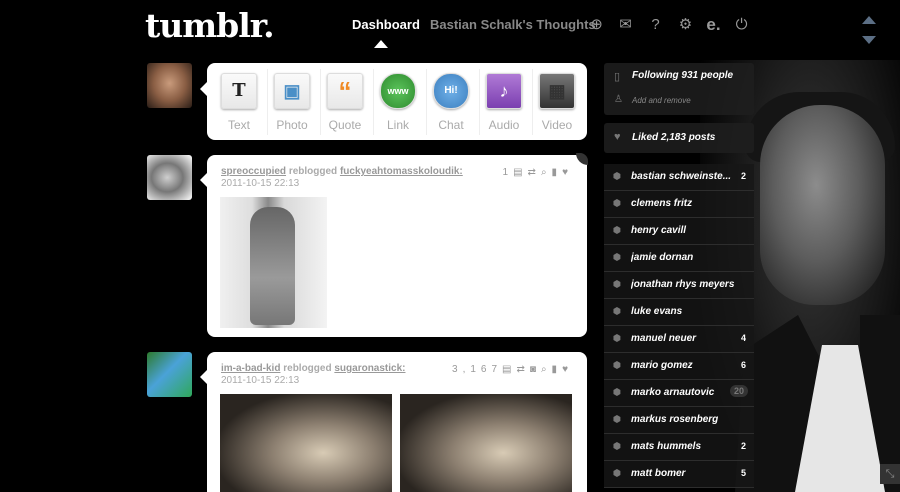 The image size is (900, 492). Describe the element at coordinates (617, 137) in the screenshot. I see `heart-icon: ♥` at that location.